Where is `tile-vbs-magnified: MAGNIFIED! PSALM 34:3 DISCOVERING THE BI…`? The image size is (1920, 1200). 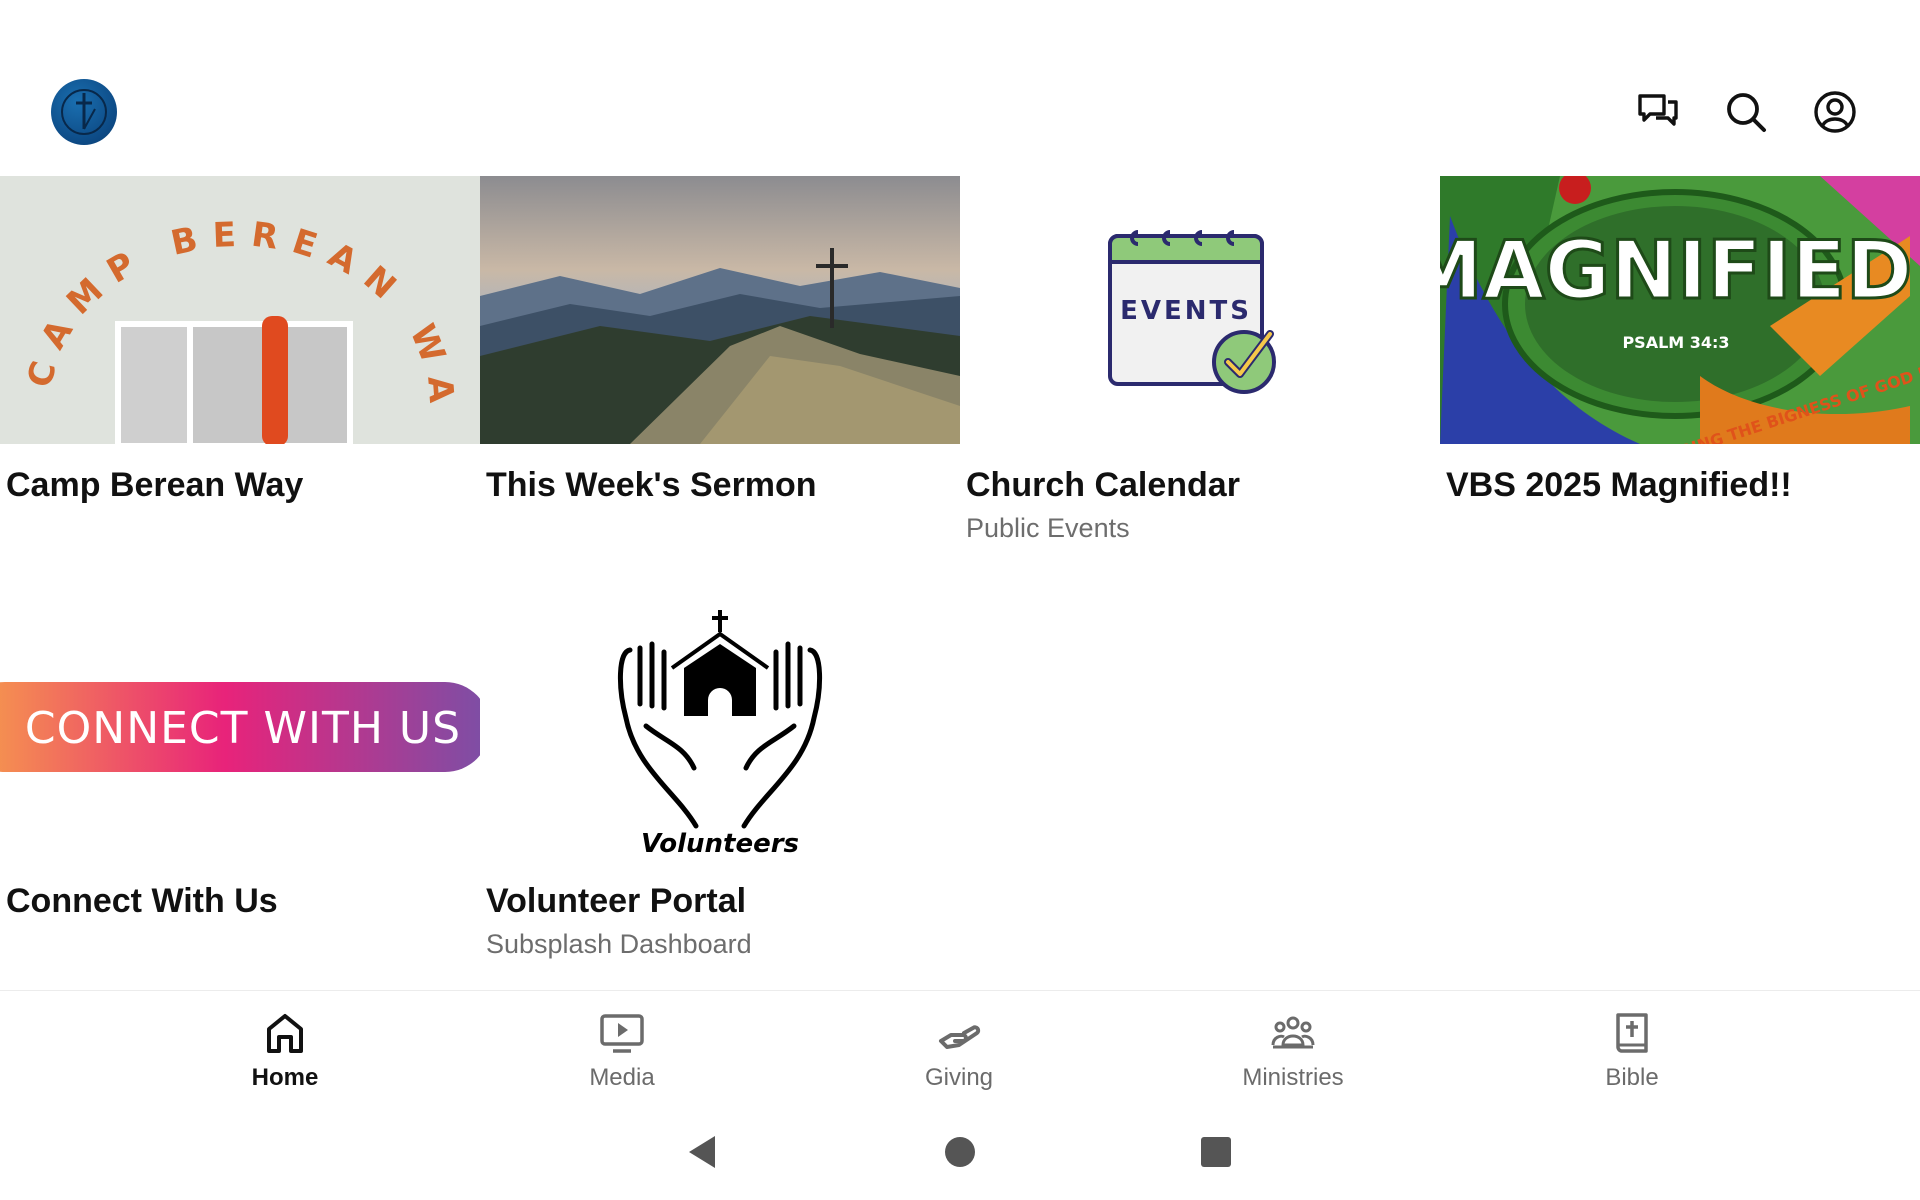
tile-vbs-magnified: MAGNIFIED! PSALM 34:3 DISCOVERING THE BI… is located at coordinates (1680, 340).